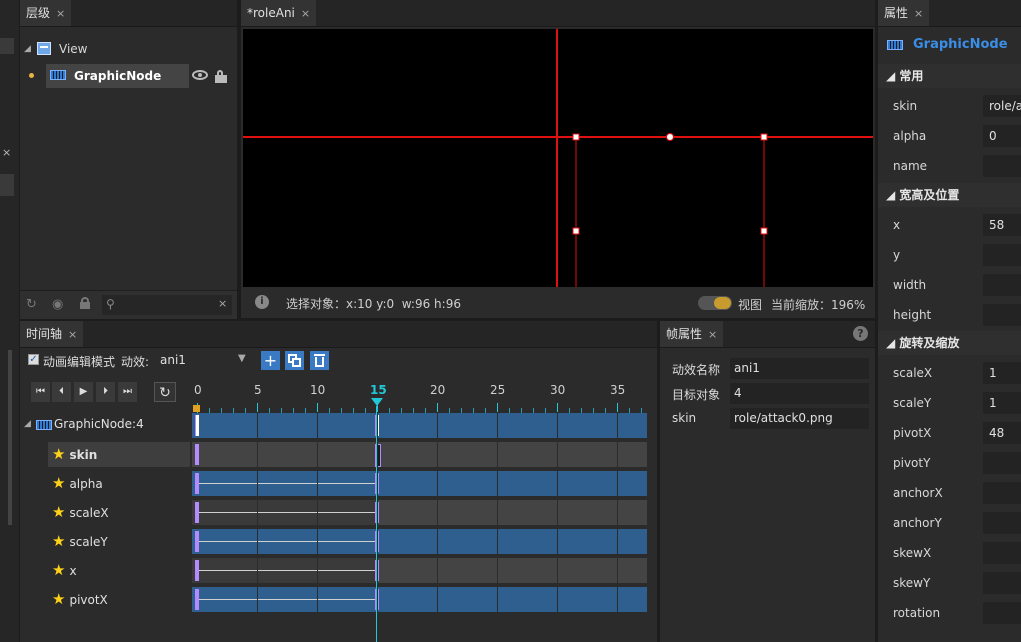  I want to click on frame-prop-value: role/attack0.png, so click(799, 418).